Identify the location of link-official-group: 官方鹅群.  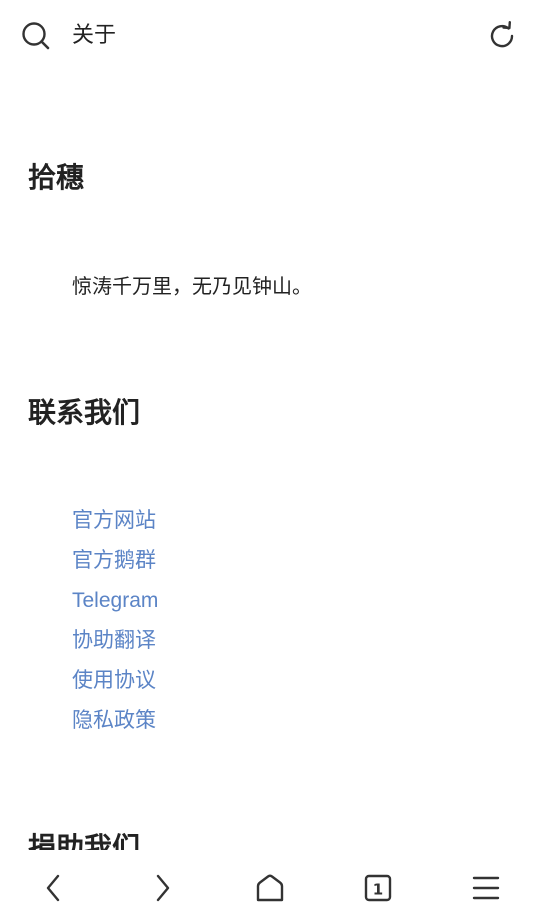
(114, 560).